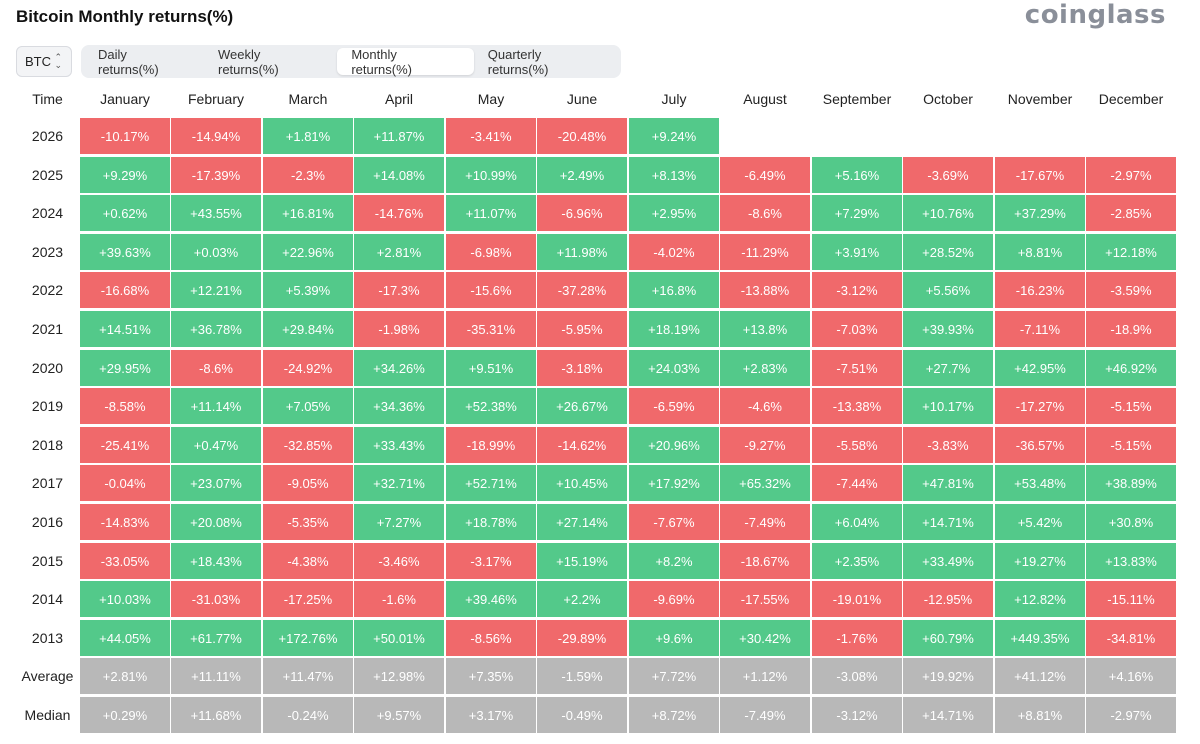 This screenshot has height=744, width=1200. I want to click on return-cell: +14.08%, so click(399, 175).